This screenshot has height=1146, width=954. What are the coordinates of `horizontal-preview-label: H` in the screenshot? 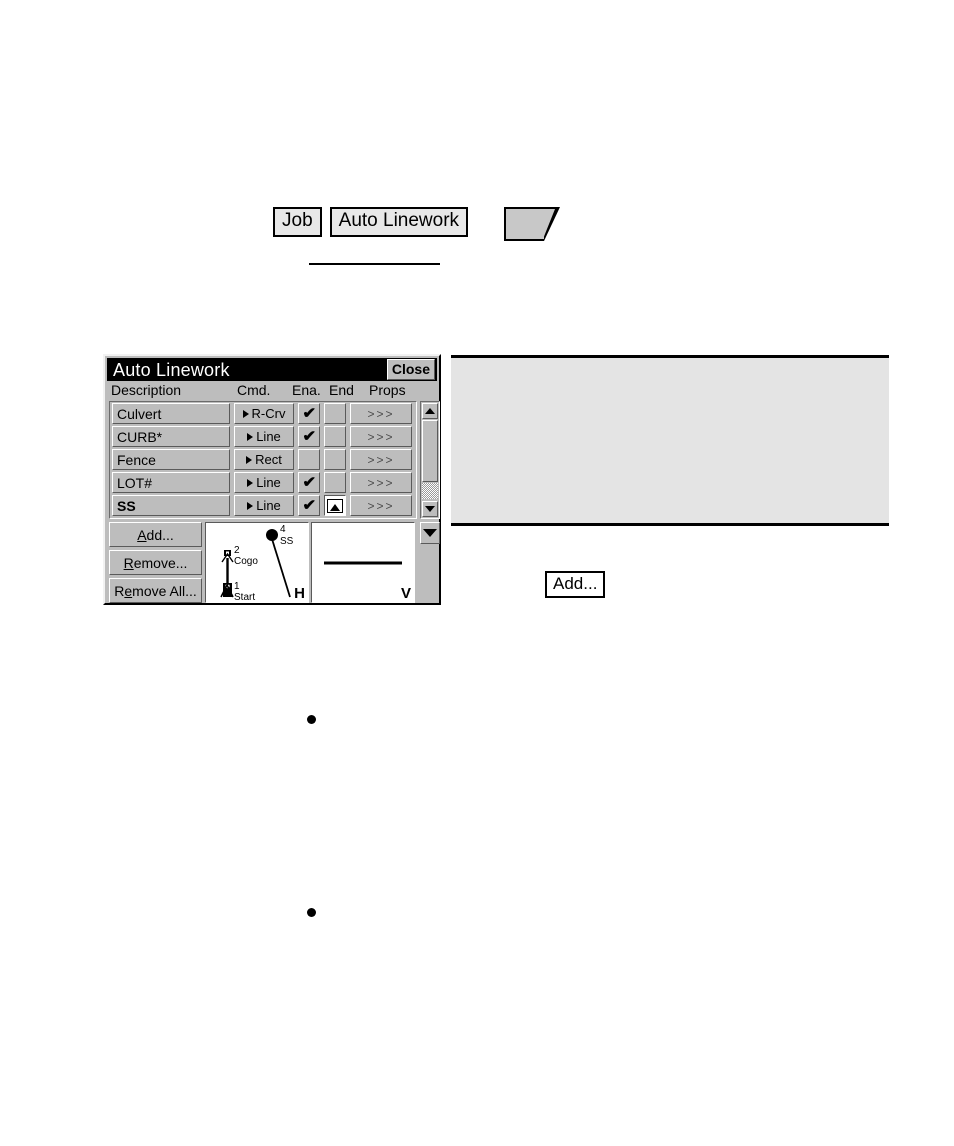 It's located at (299, 593).